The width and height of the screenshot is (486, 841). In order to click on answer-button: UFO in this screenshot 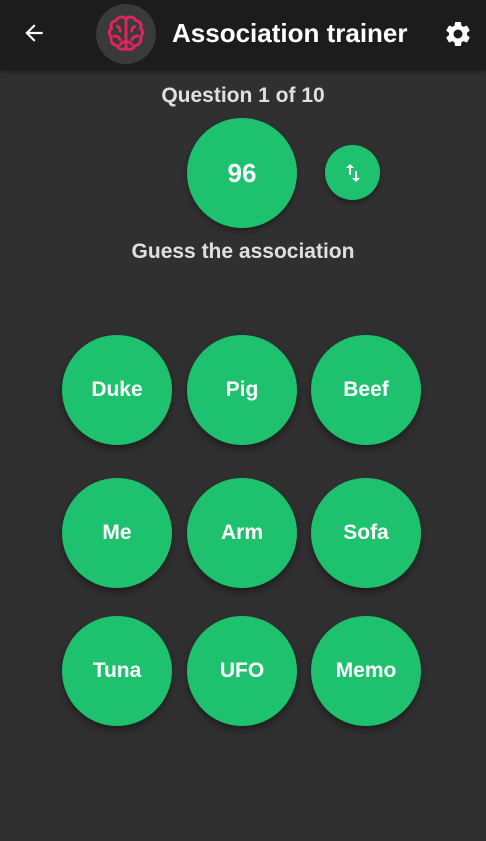, I will do `click(242, 671)`.